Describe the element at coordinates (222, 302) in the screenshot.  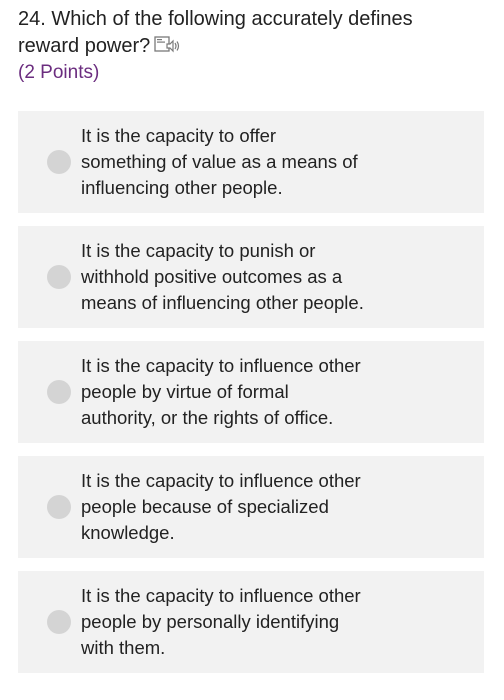
I see `answer-option-line: means of influencing other people.` at that location.